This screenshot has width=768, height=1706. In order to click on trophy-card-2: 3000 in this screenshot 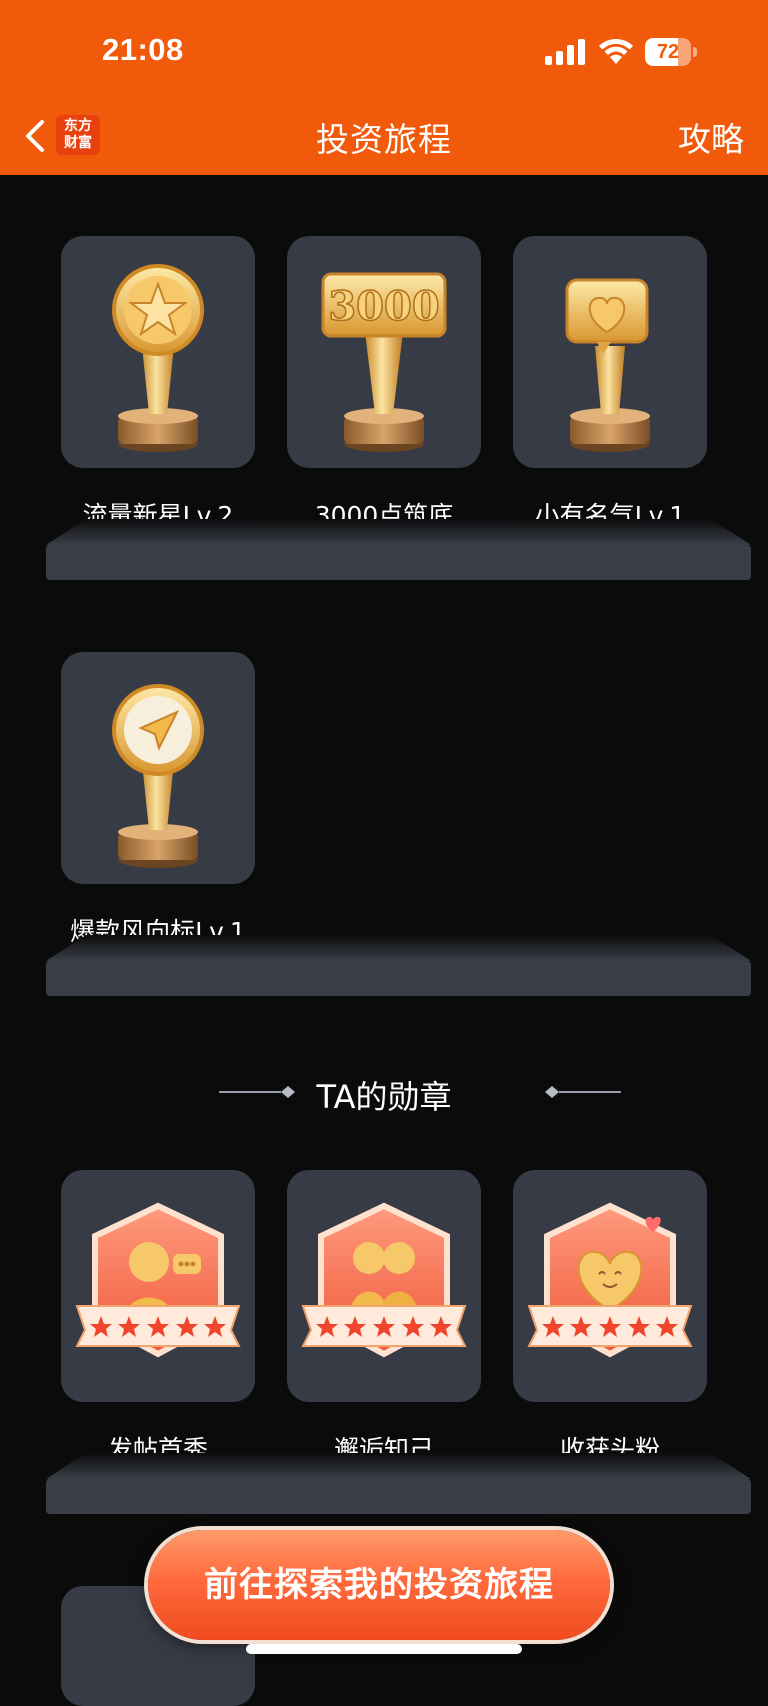, I will do `click(384, 352)`.